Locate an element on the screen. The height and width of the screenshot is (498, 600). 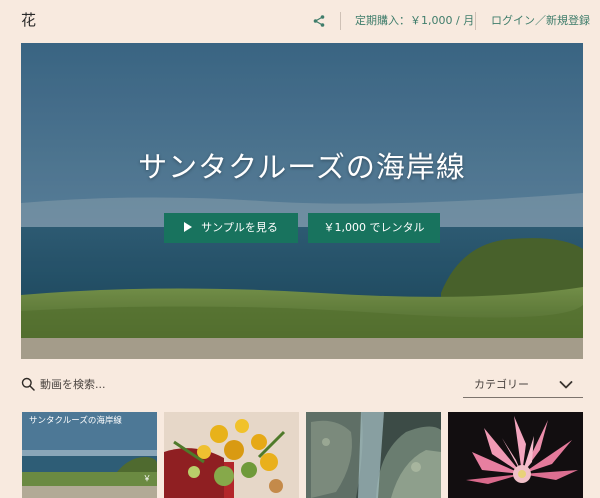
thumbnail-image-flowers is located at coordinates (231, 455).